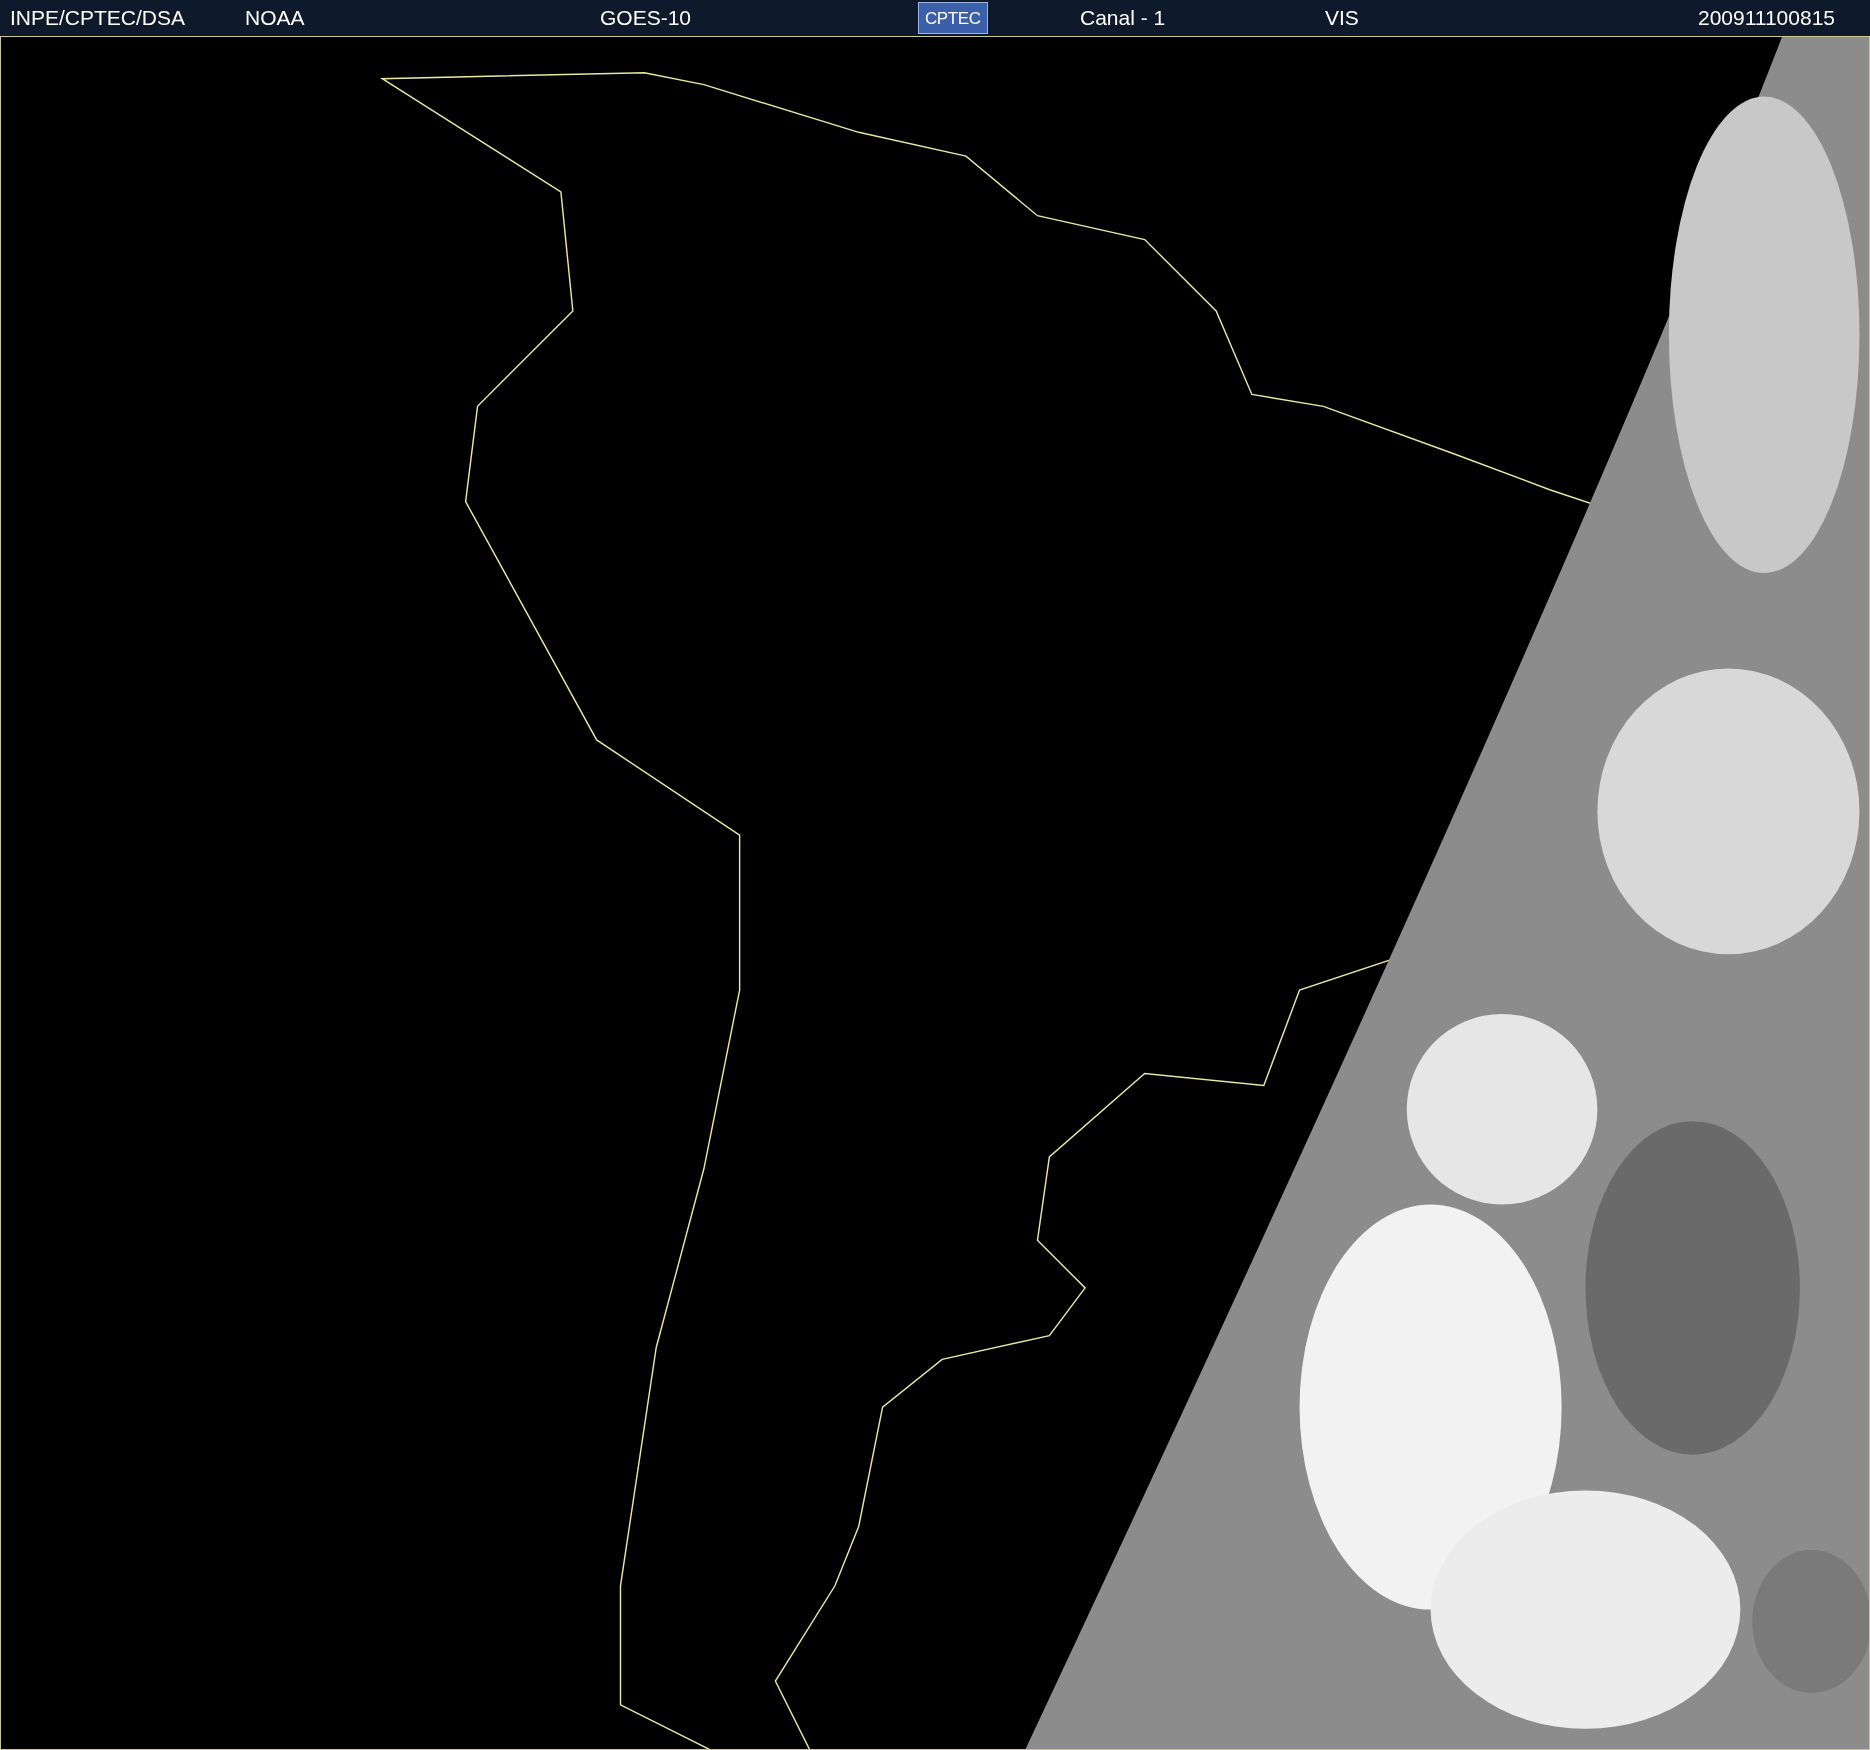  Describe the element at coordinates (953, 18) in the screenshot. I see `logo: CPTEC` at that location.